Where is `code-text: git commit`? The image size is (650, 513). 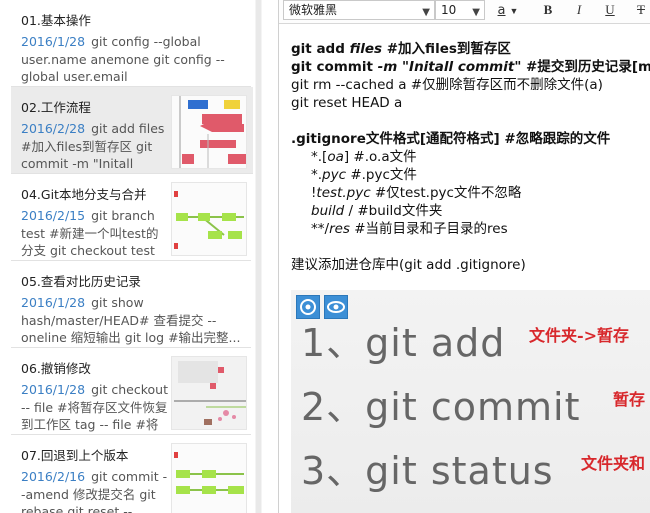 code-text: git commit is located at coordinates (334, 67).